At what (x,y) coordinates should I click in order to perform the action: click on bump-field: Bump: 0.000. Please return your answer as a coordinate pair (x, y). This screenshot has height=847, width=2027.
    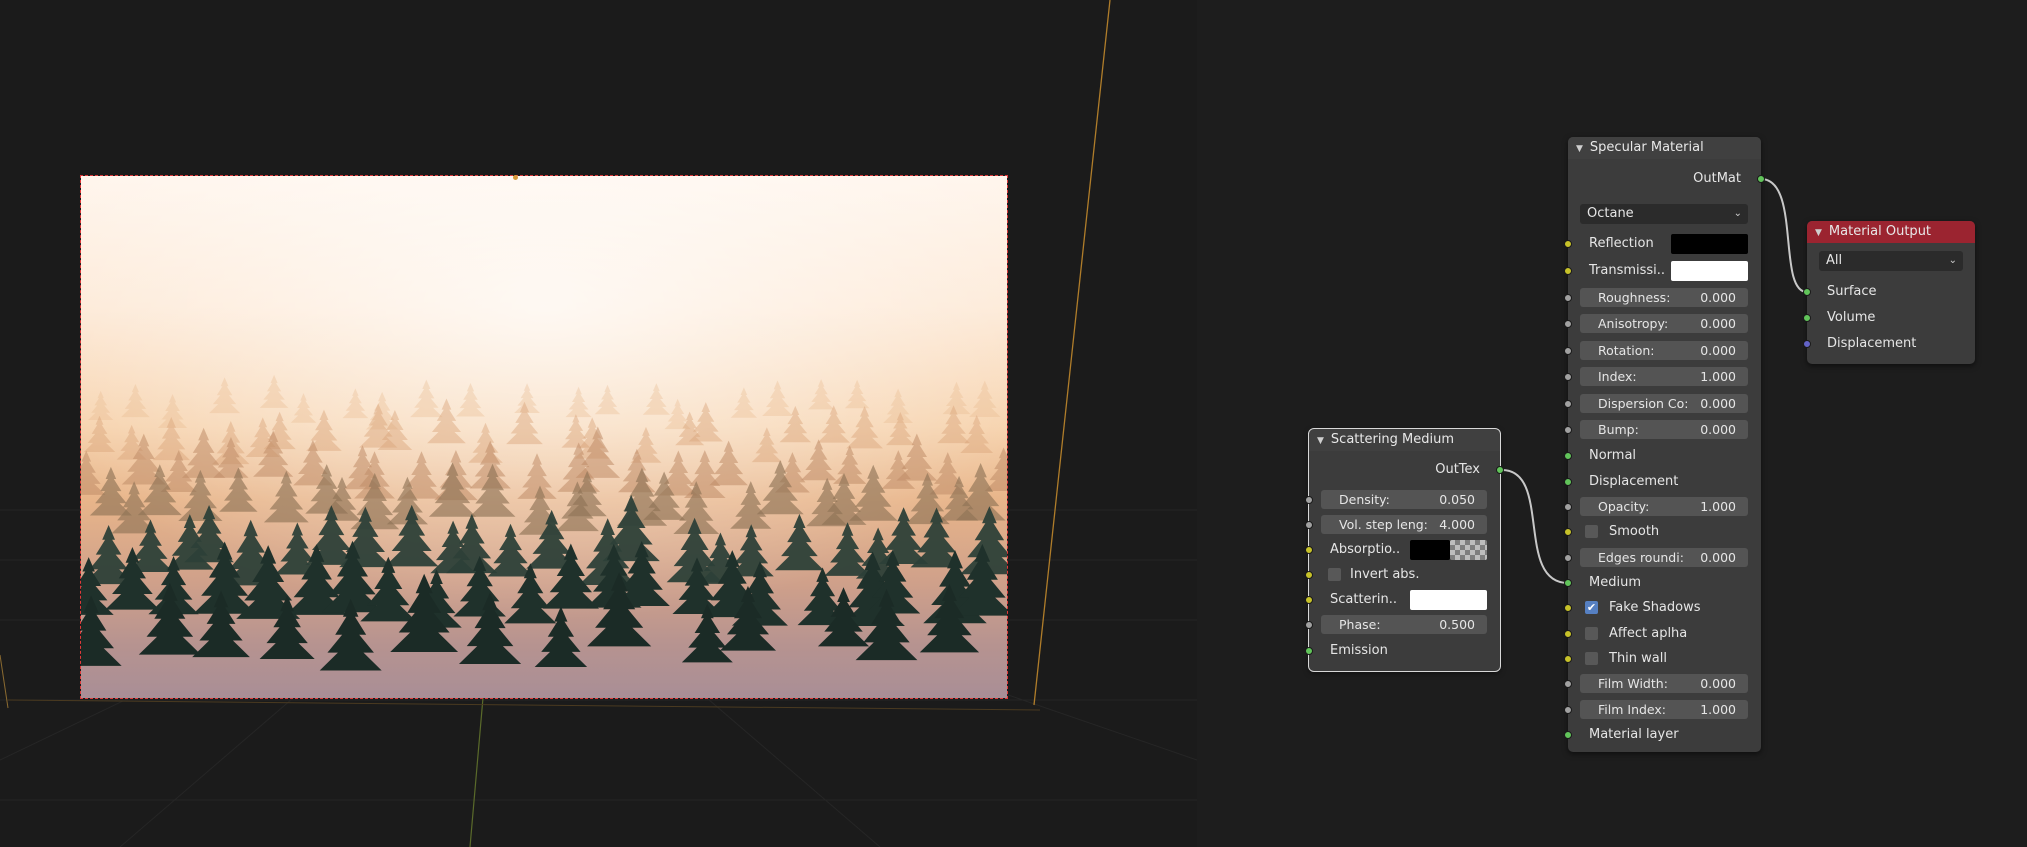
    Looking at the image, I should click on (1664, 429).